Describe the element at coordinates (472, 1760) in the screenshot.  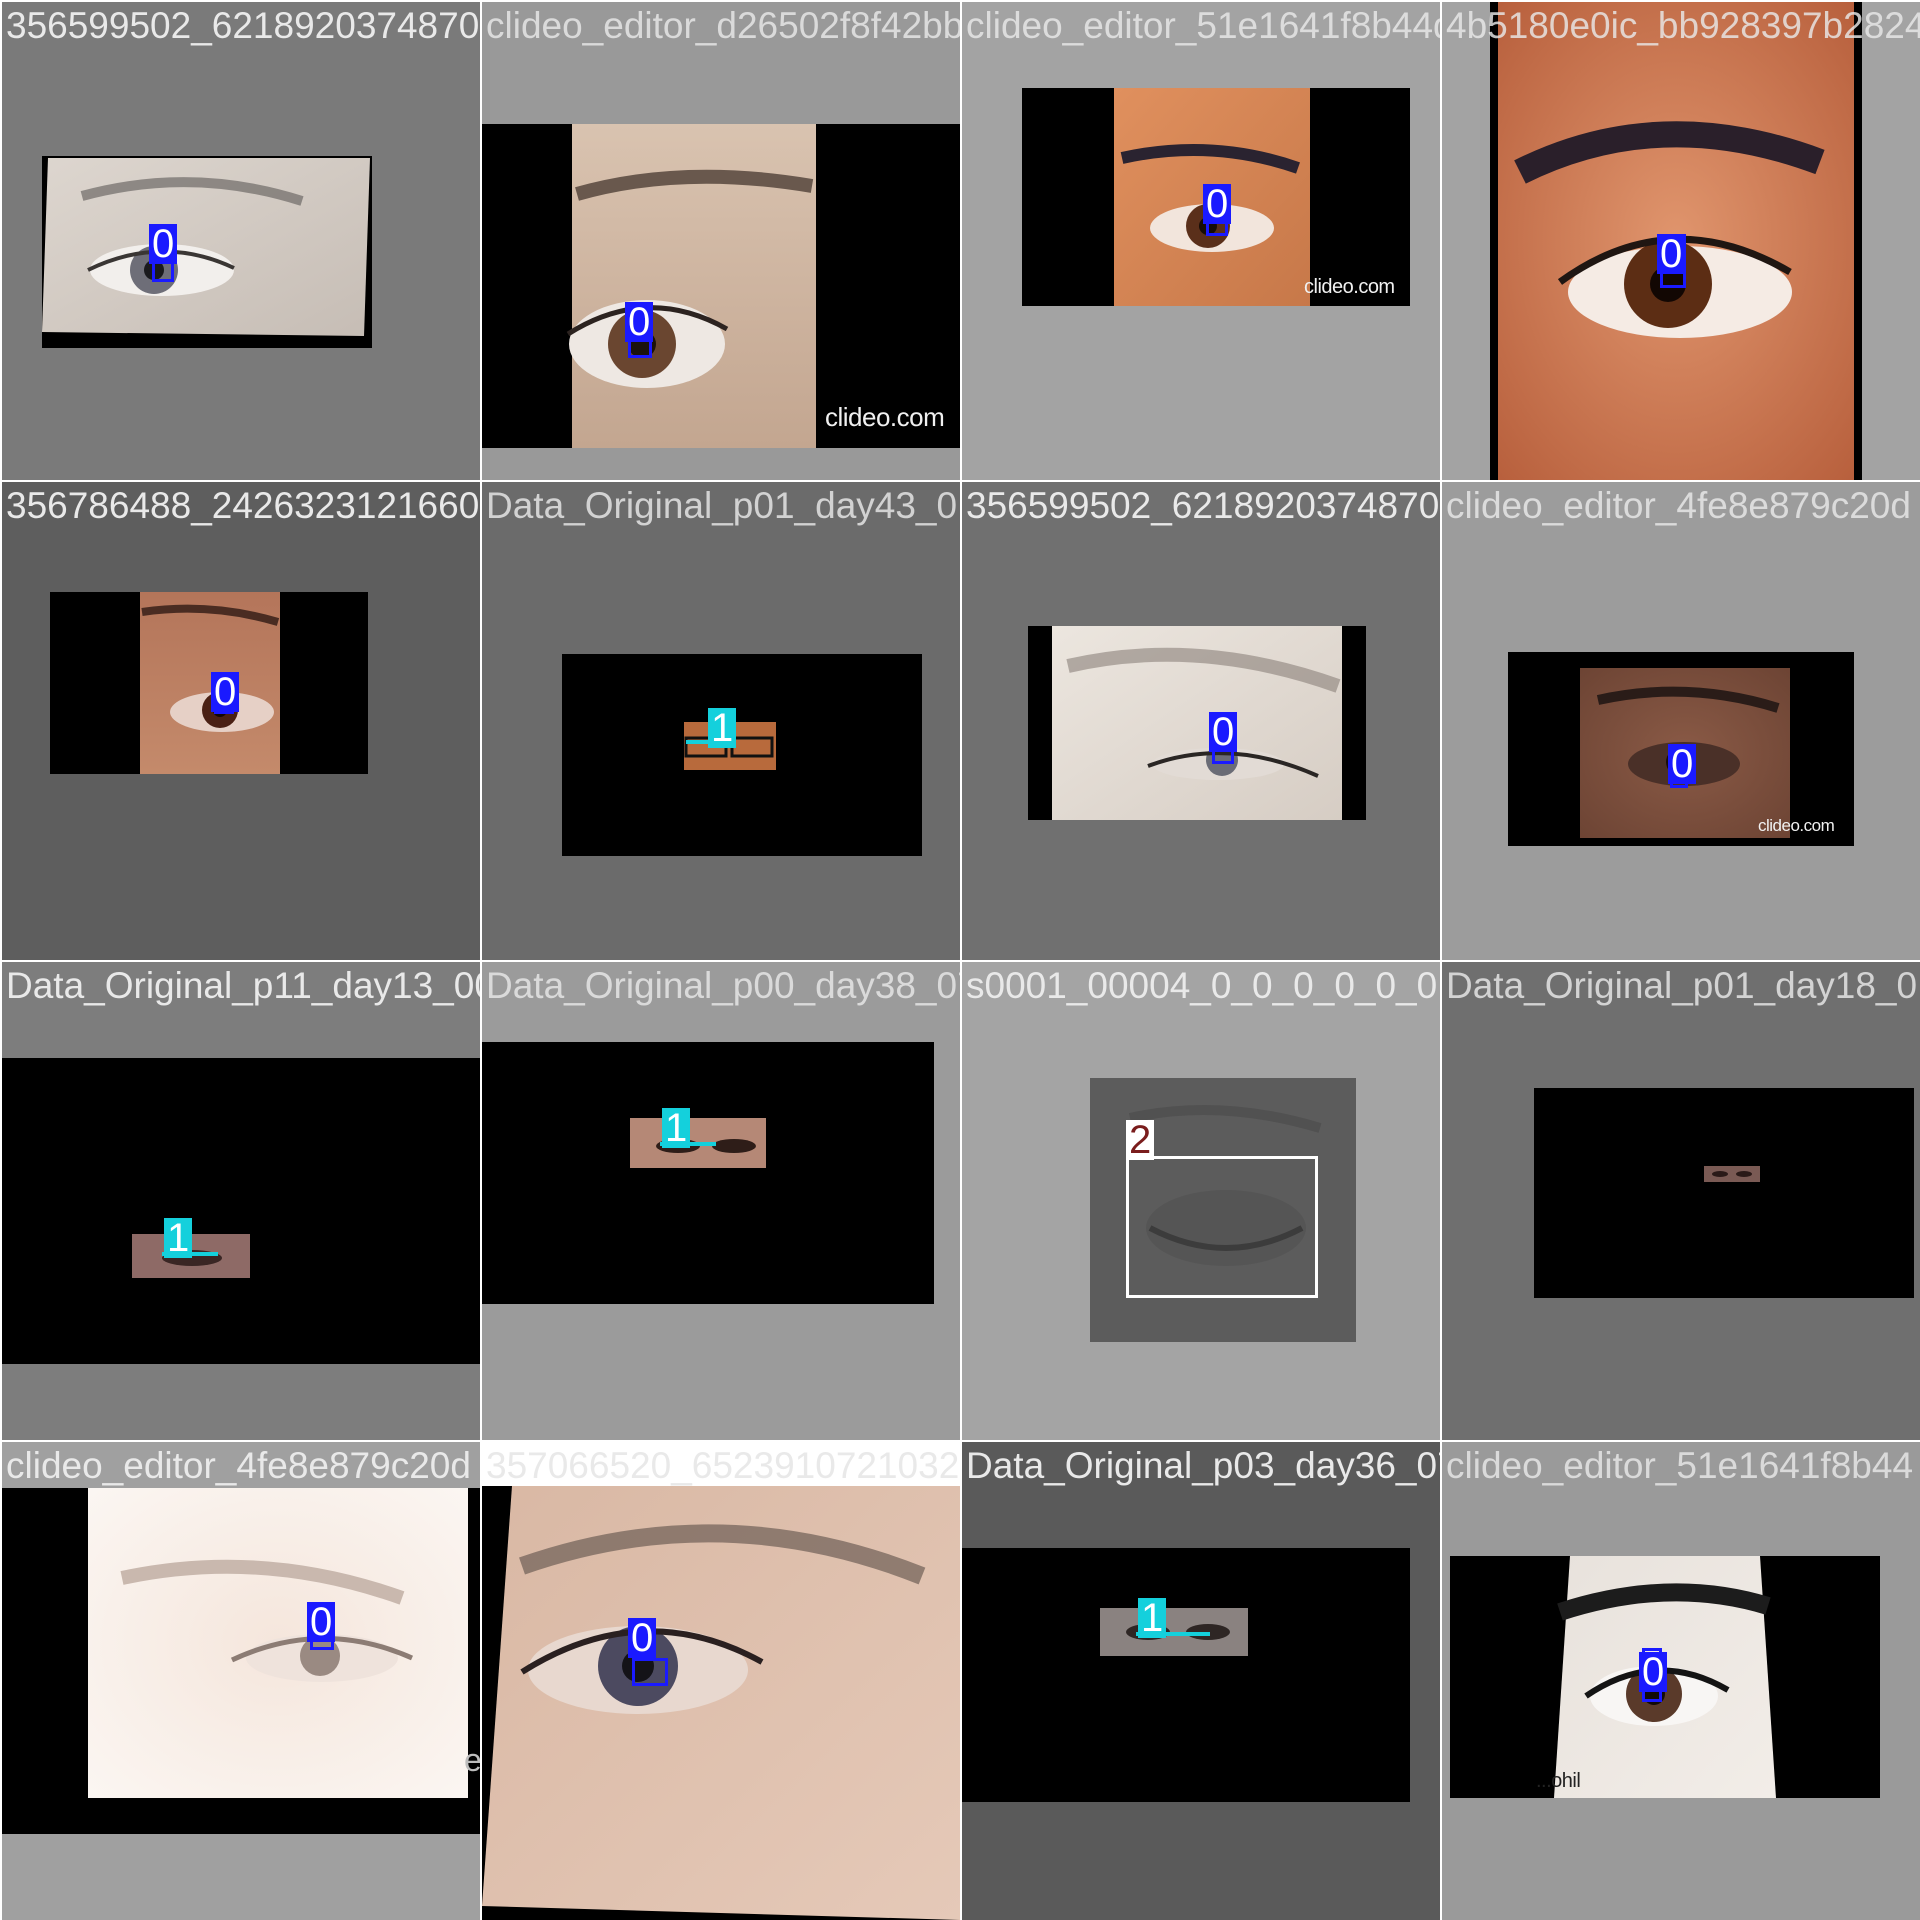
I see `watermark: e` at that location.